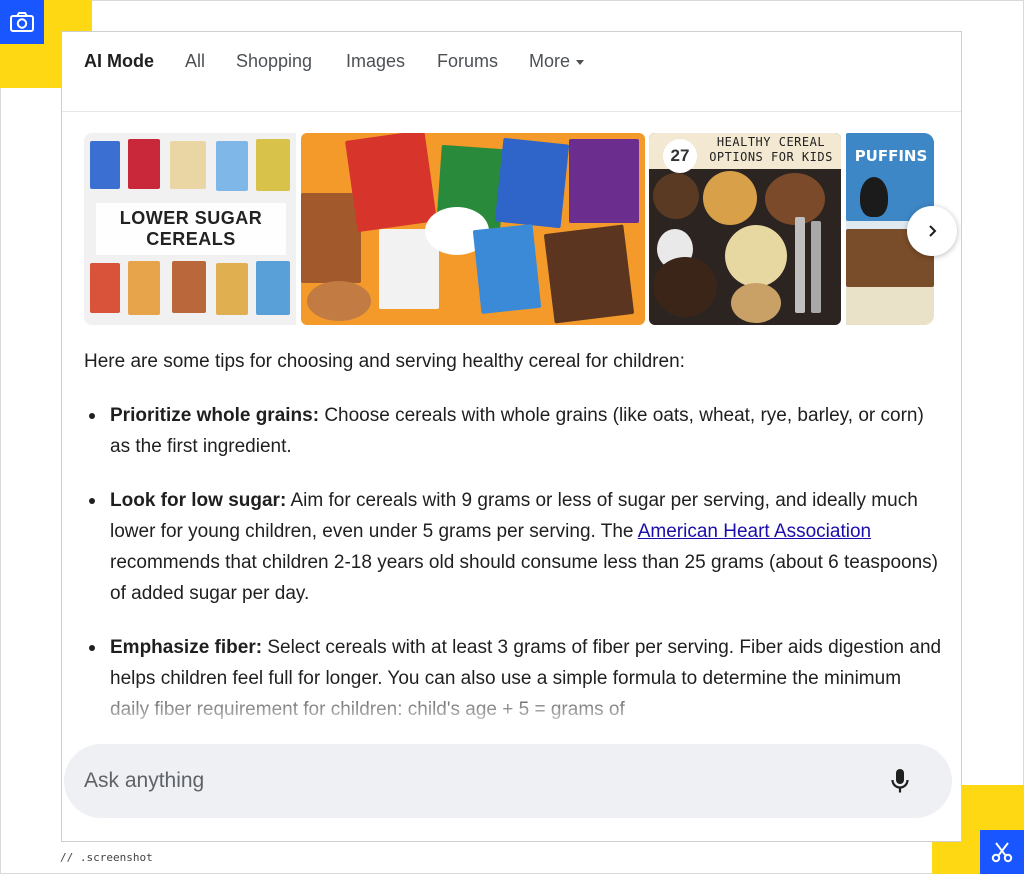  I want to click on carousel-image-healthy-cereal-options: 27 HEALTHY CEREAL OPTIONS FOR KIDS, so click(745, 229).